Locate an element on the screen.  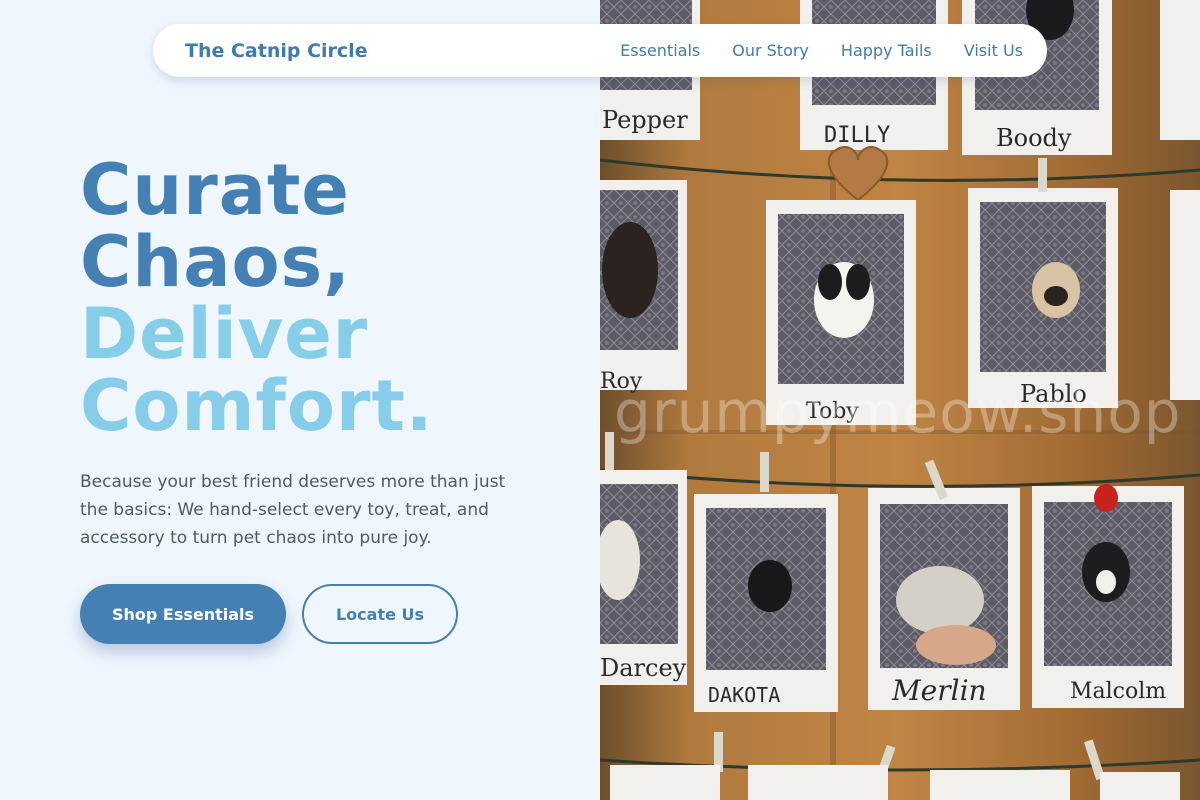
hero-title-line: Chaos, is located at coordinates (215, 262).